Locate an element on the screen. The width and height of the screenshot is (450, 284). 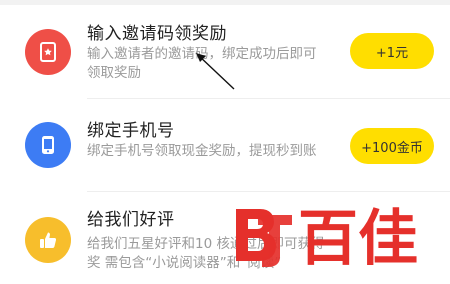
watermark-logo: 百佳 is located at coordinates (327, 236).